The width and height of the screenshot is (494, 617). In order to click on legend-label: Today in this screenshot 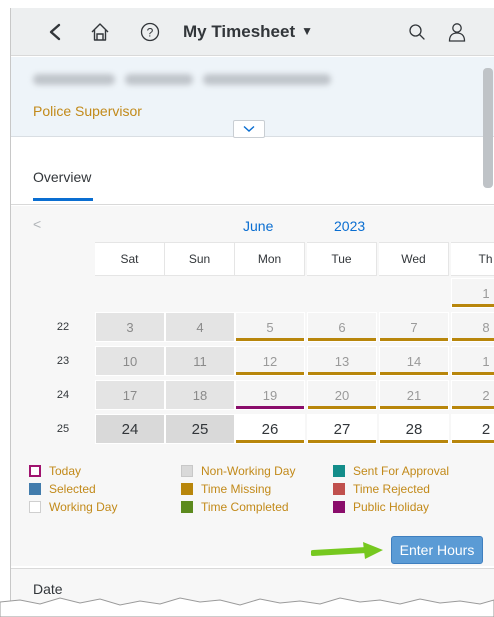, I will do `click(65, 471)`.